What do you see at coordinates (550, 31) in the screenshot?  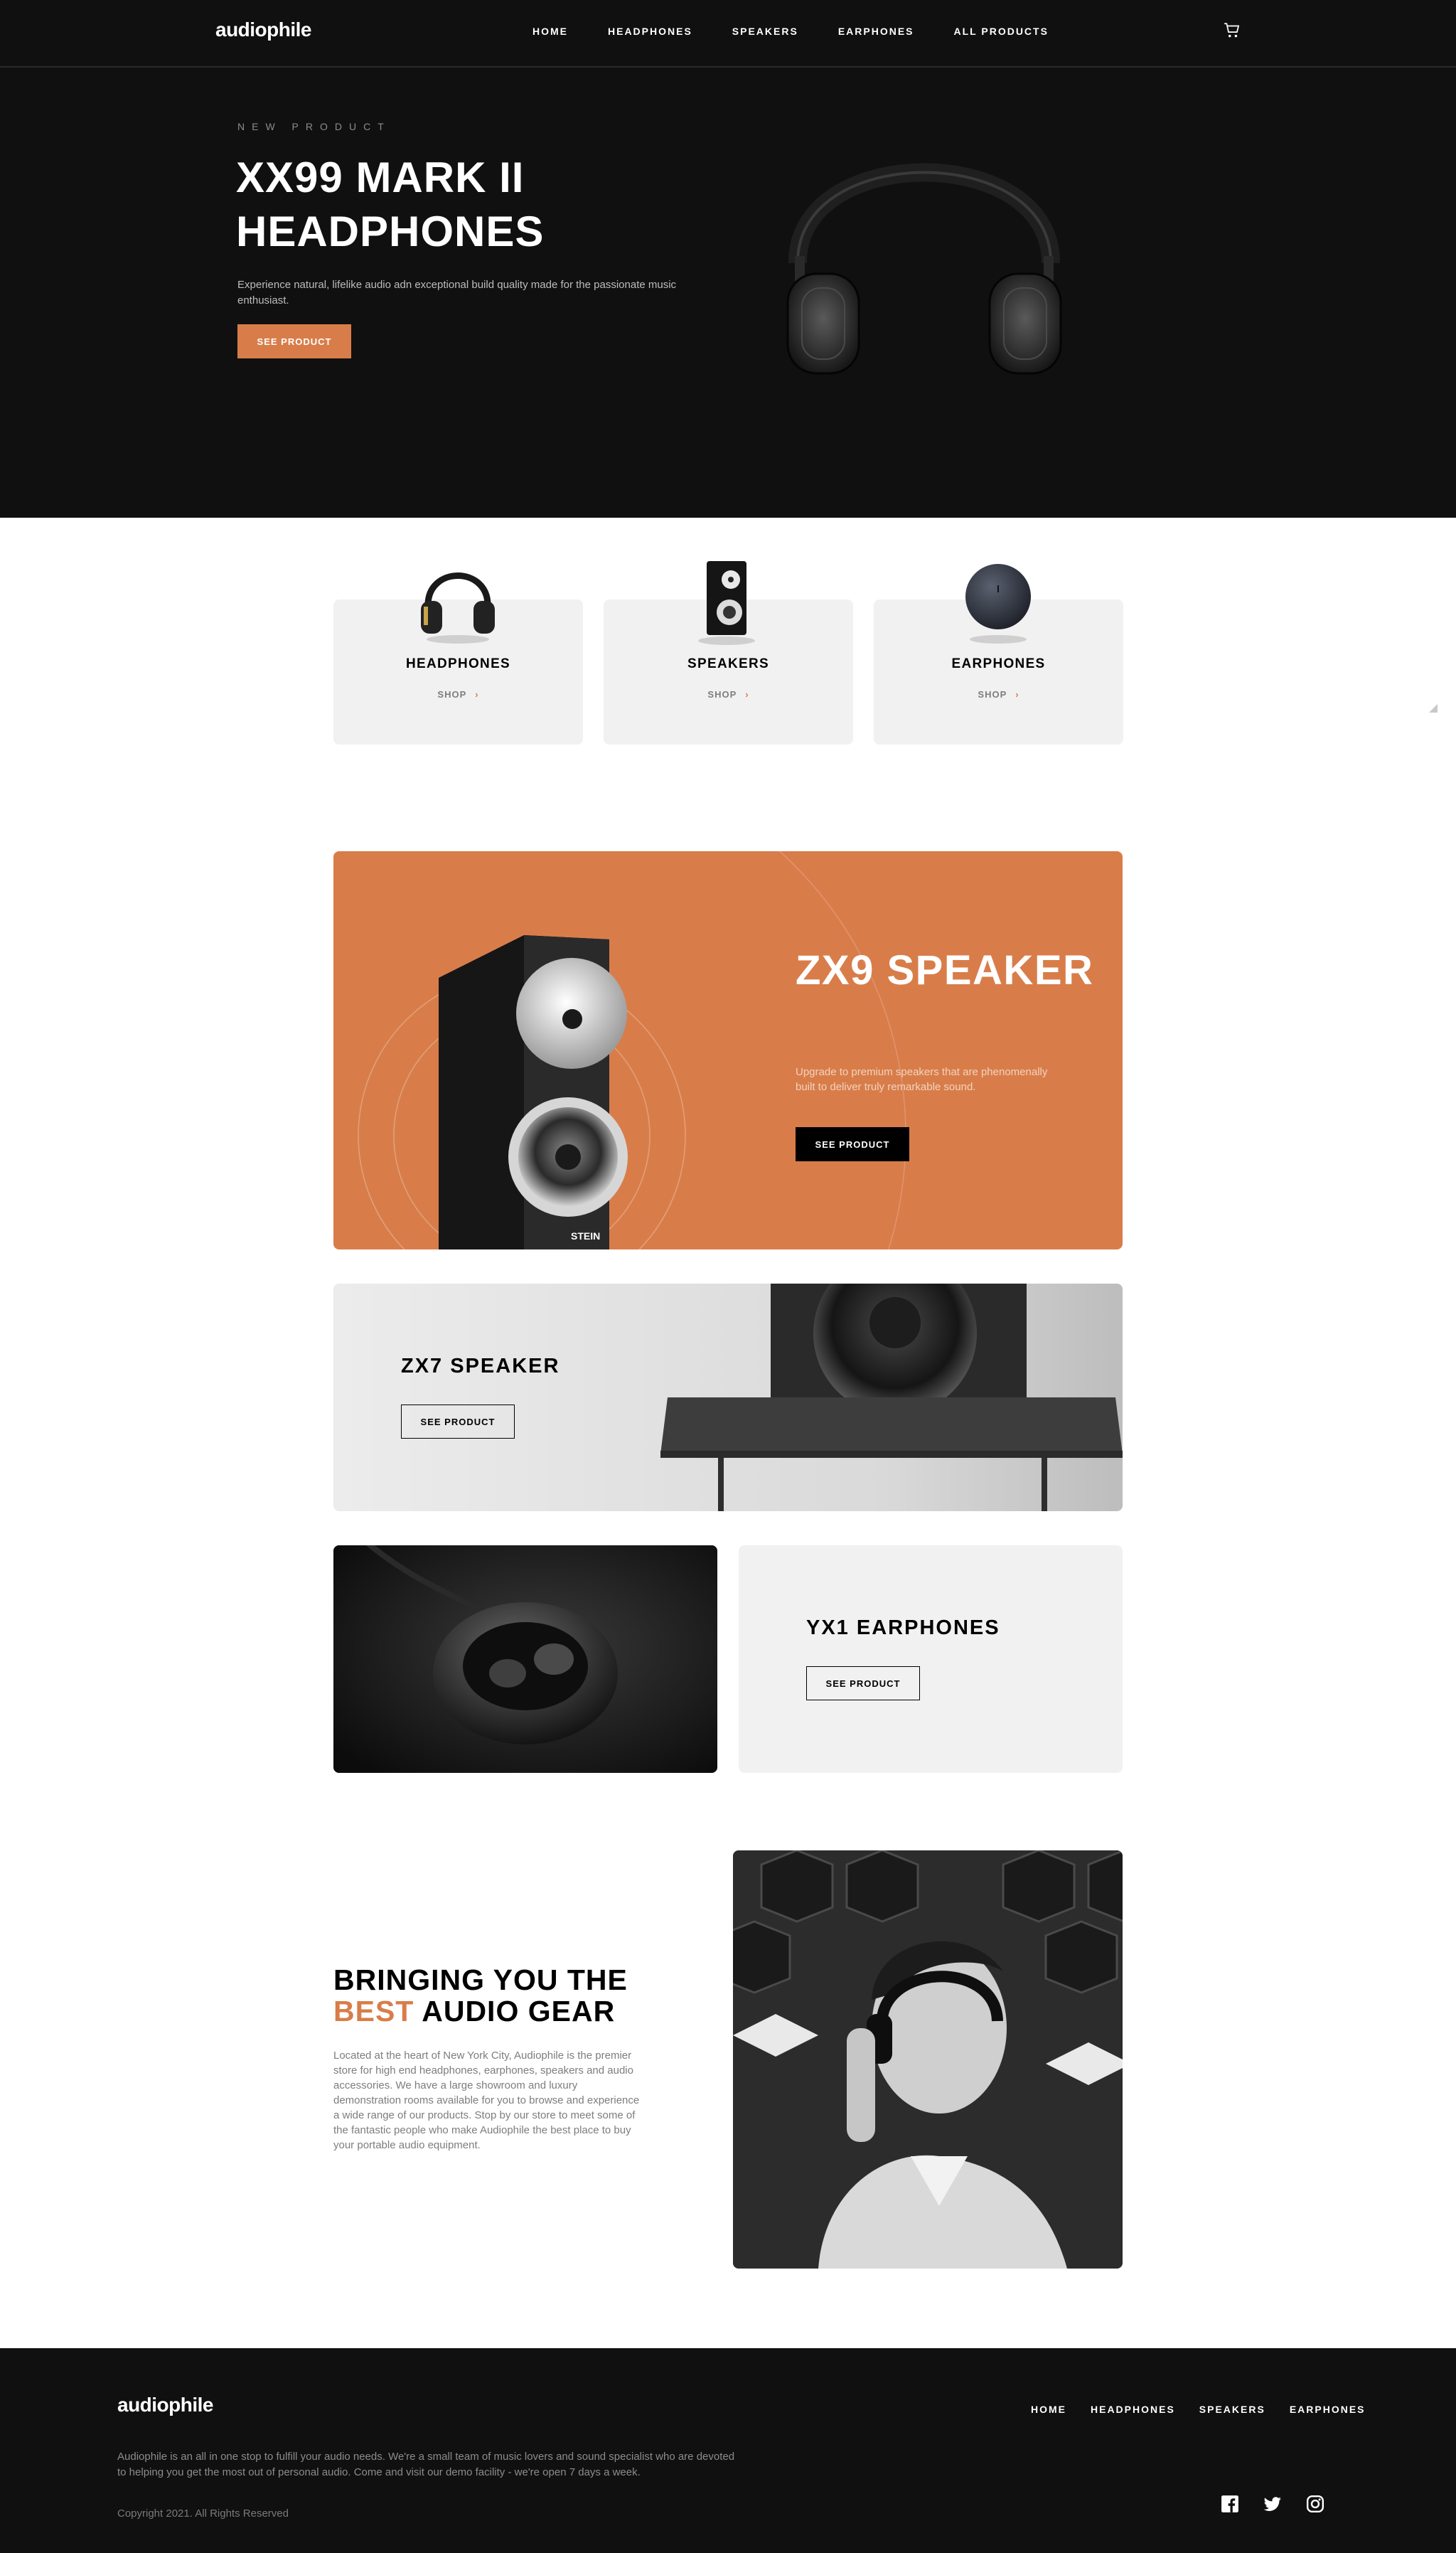 I see `nav-home: HOME` at bounding box center [550, 31].